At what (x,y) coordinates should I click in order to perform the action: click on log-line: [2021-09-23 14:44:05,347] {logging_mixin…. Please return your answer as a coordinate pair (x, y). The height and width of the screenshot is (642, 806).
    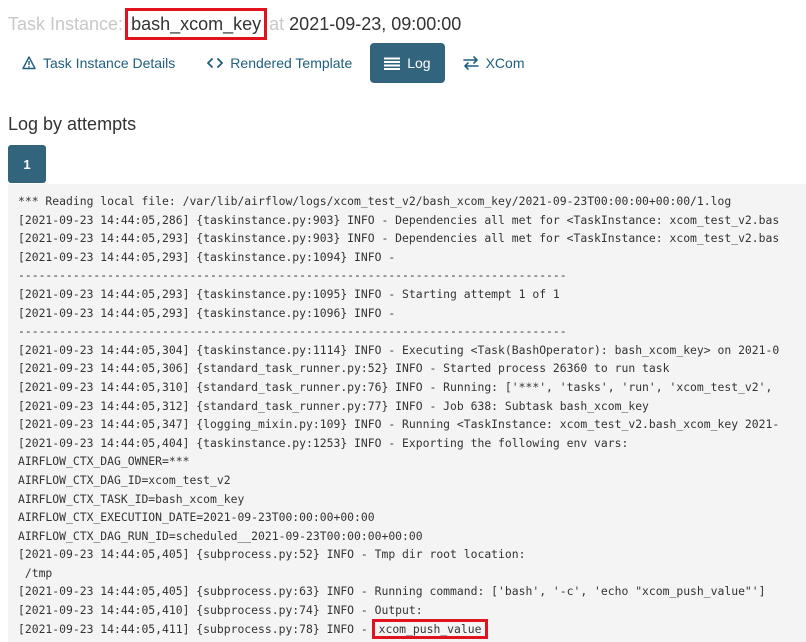
    Looking at the image, I should click on (399, 424).